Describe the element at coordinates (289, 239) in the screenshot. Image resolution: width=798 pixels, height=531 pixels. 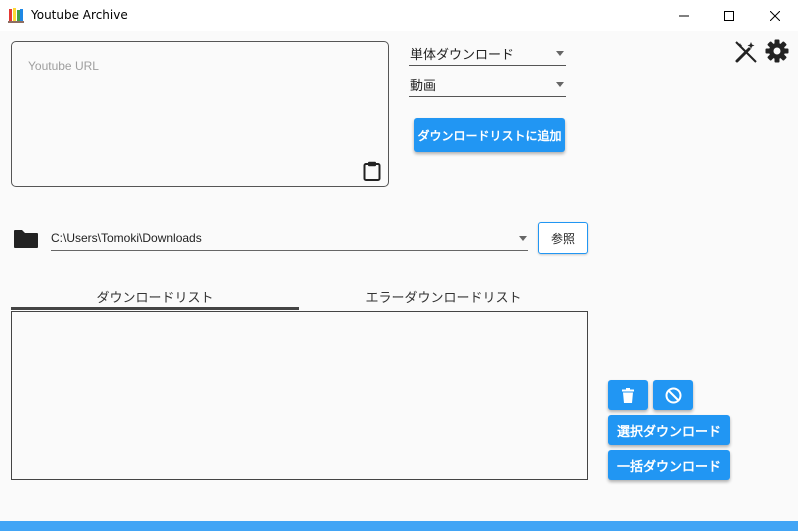
I see `save-path-select: C:\Users\Tomoki\Downloads` at that location.